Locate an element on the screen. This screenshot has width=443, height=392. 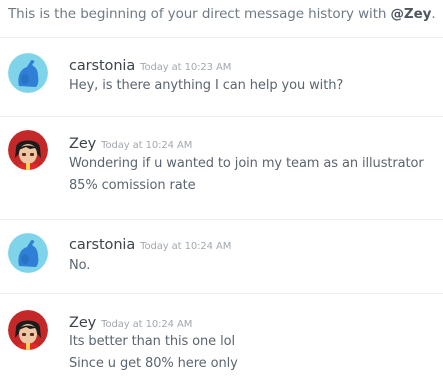
timestamp: Today at 10:23 AM is located at coordinates (186, 67).